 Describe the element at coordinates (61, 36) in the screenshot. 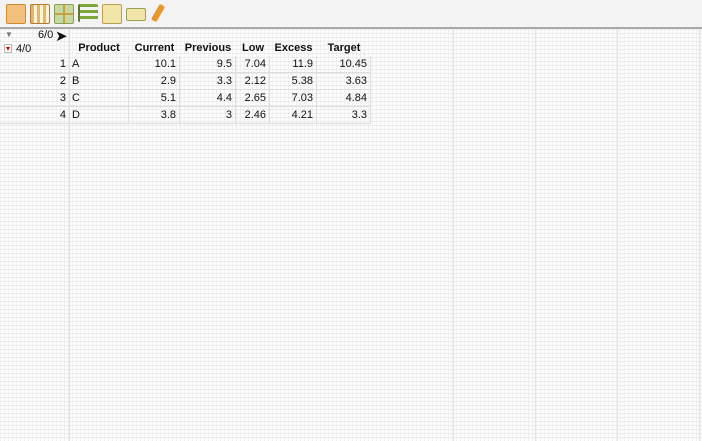

I see `mouse-cursor-icon: ➤` at that location.